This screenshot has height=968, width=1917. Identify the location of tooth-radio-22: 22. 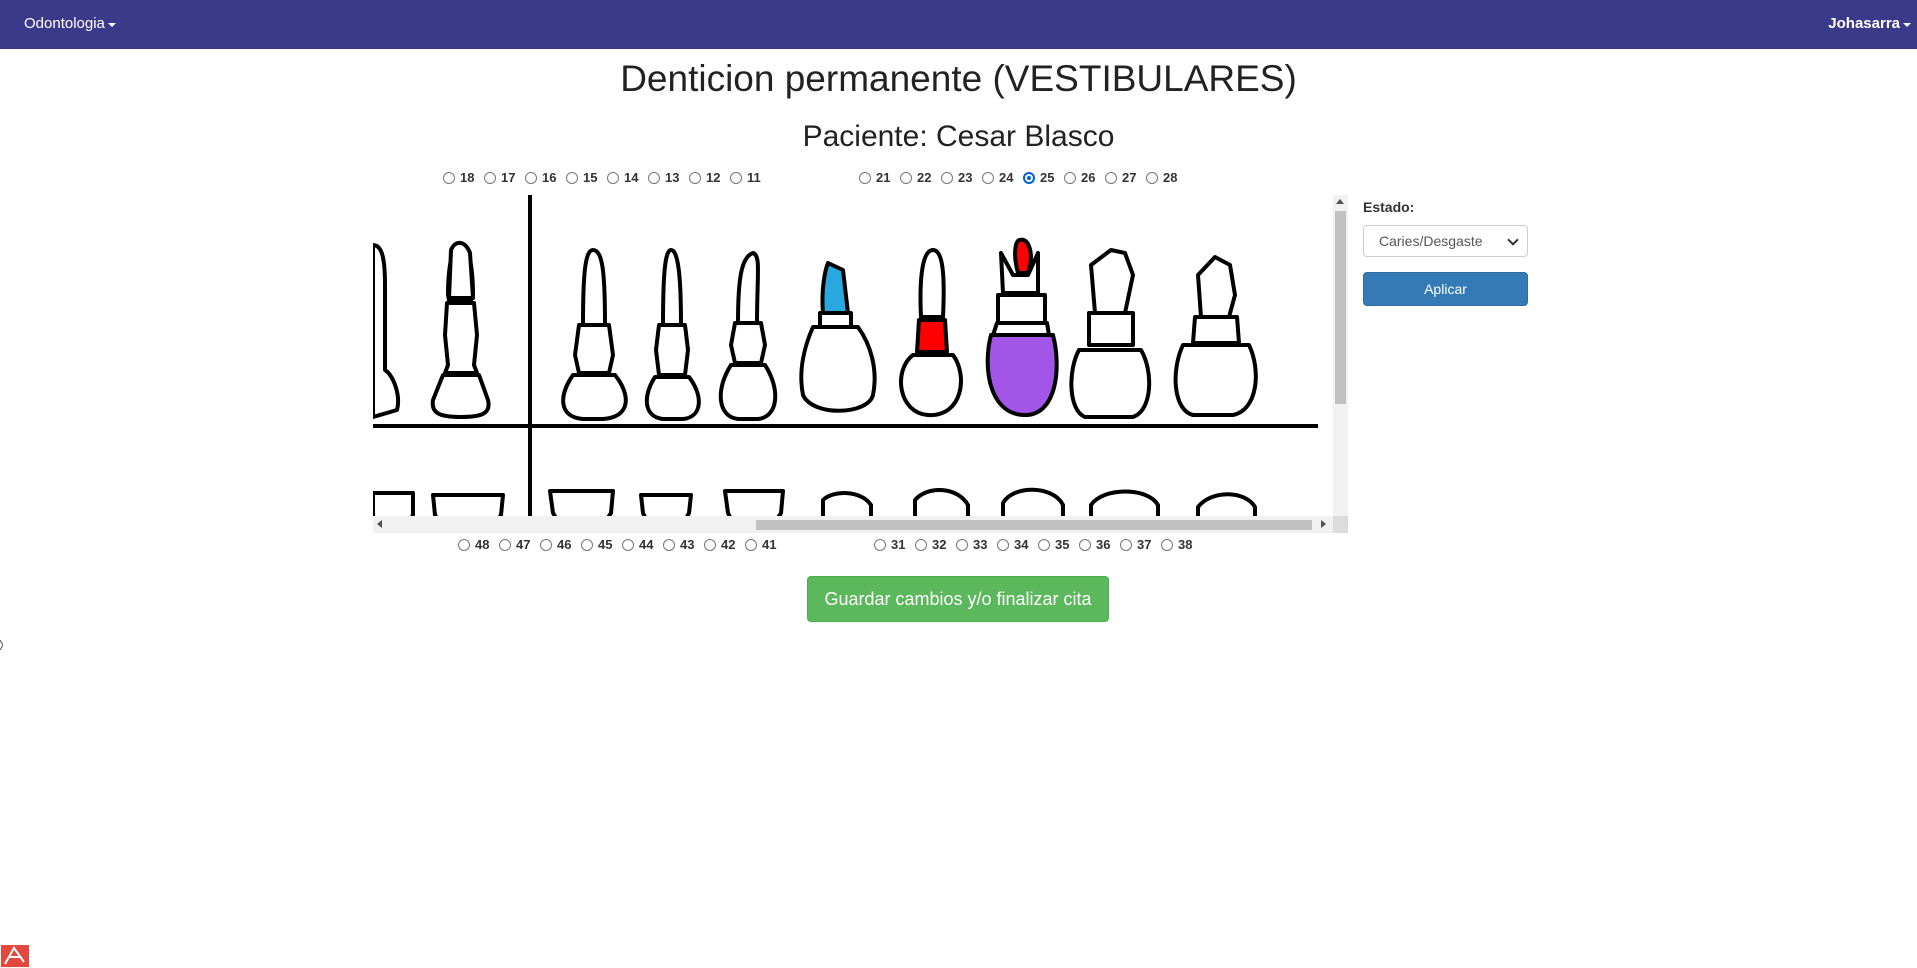
(920, 177).